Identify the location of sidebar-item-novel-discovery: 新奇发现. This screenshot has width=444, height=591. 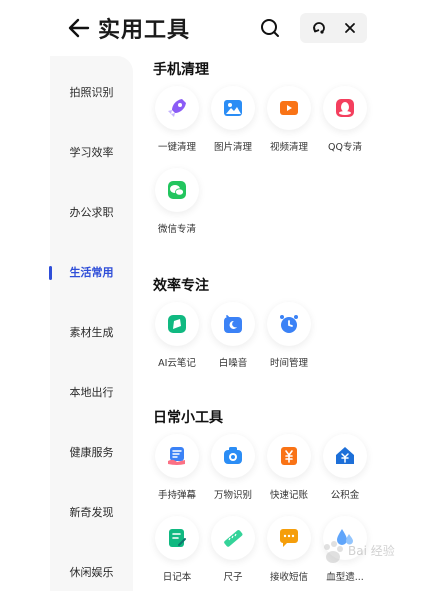
(91, 513).